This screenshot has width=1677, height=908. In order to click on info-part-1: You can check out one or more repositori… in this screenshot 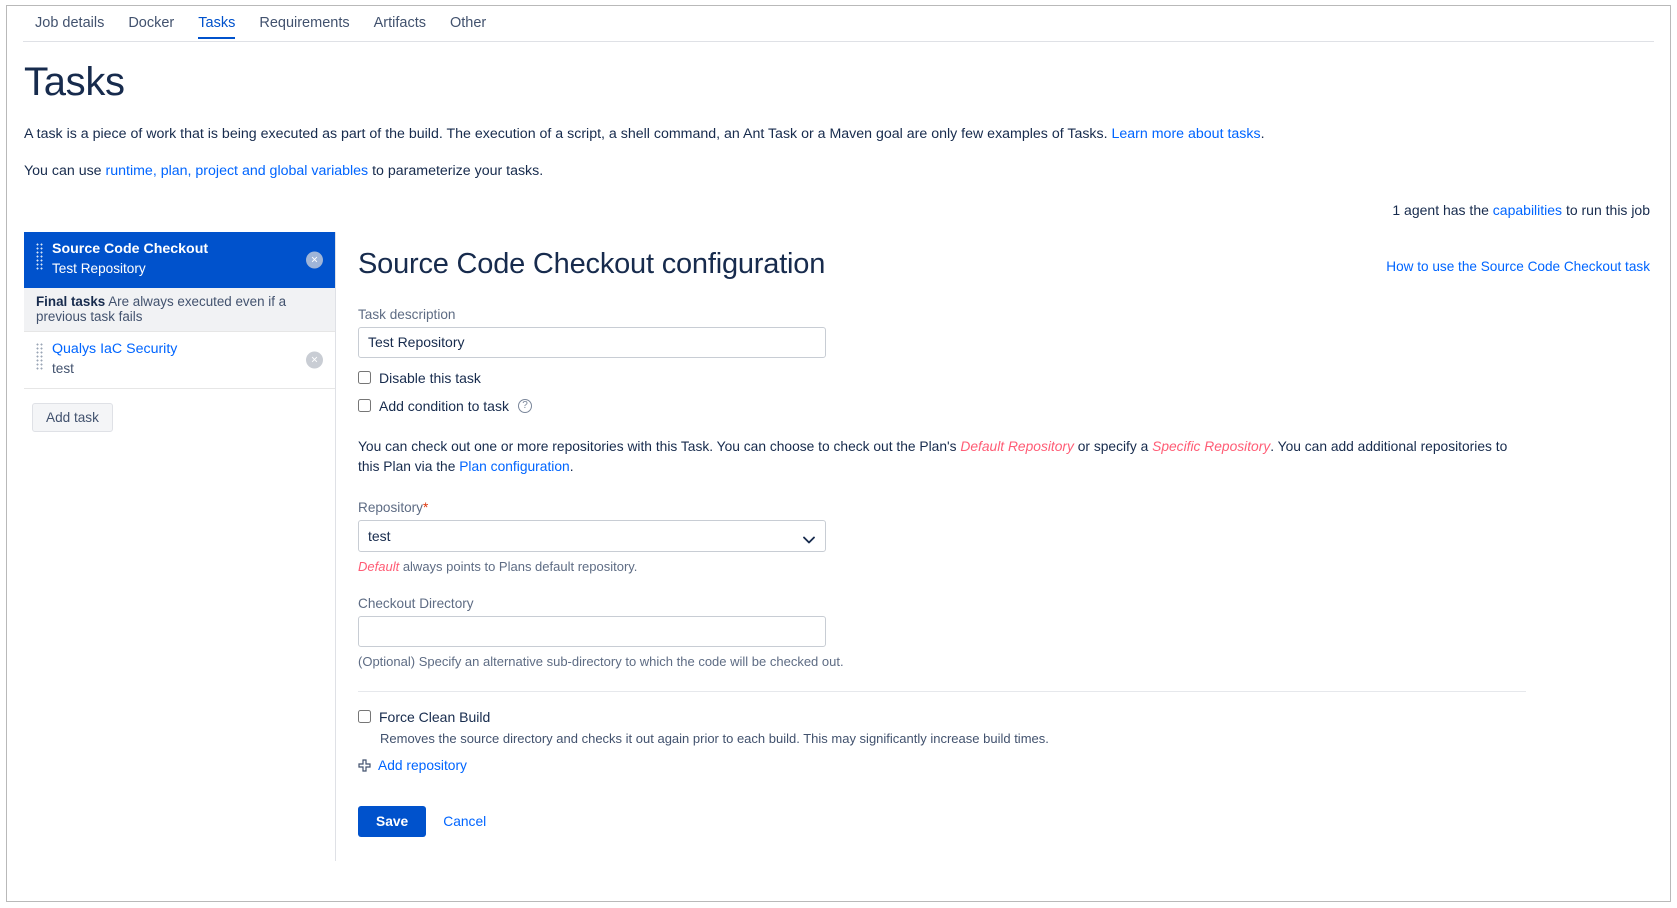, I will do `click(659, 446)`.